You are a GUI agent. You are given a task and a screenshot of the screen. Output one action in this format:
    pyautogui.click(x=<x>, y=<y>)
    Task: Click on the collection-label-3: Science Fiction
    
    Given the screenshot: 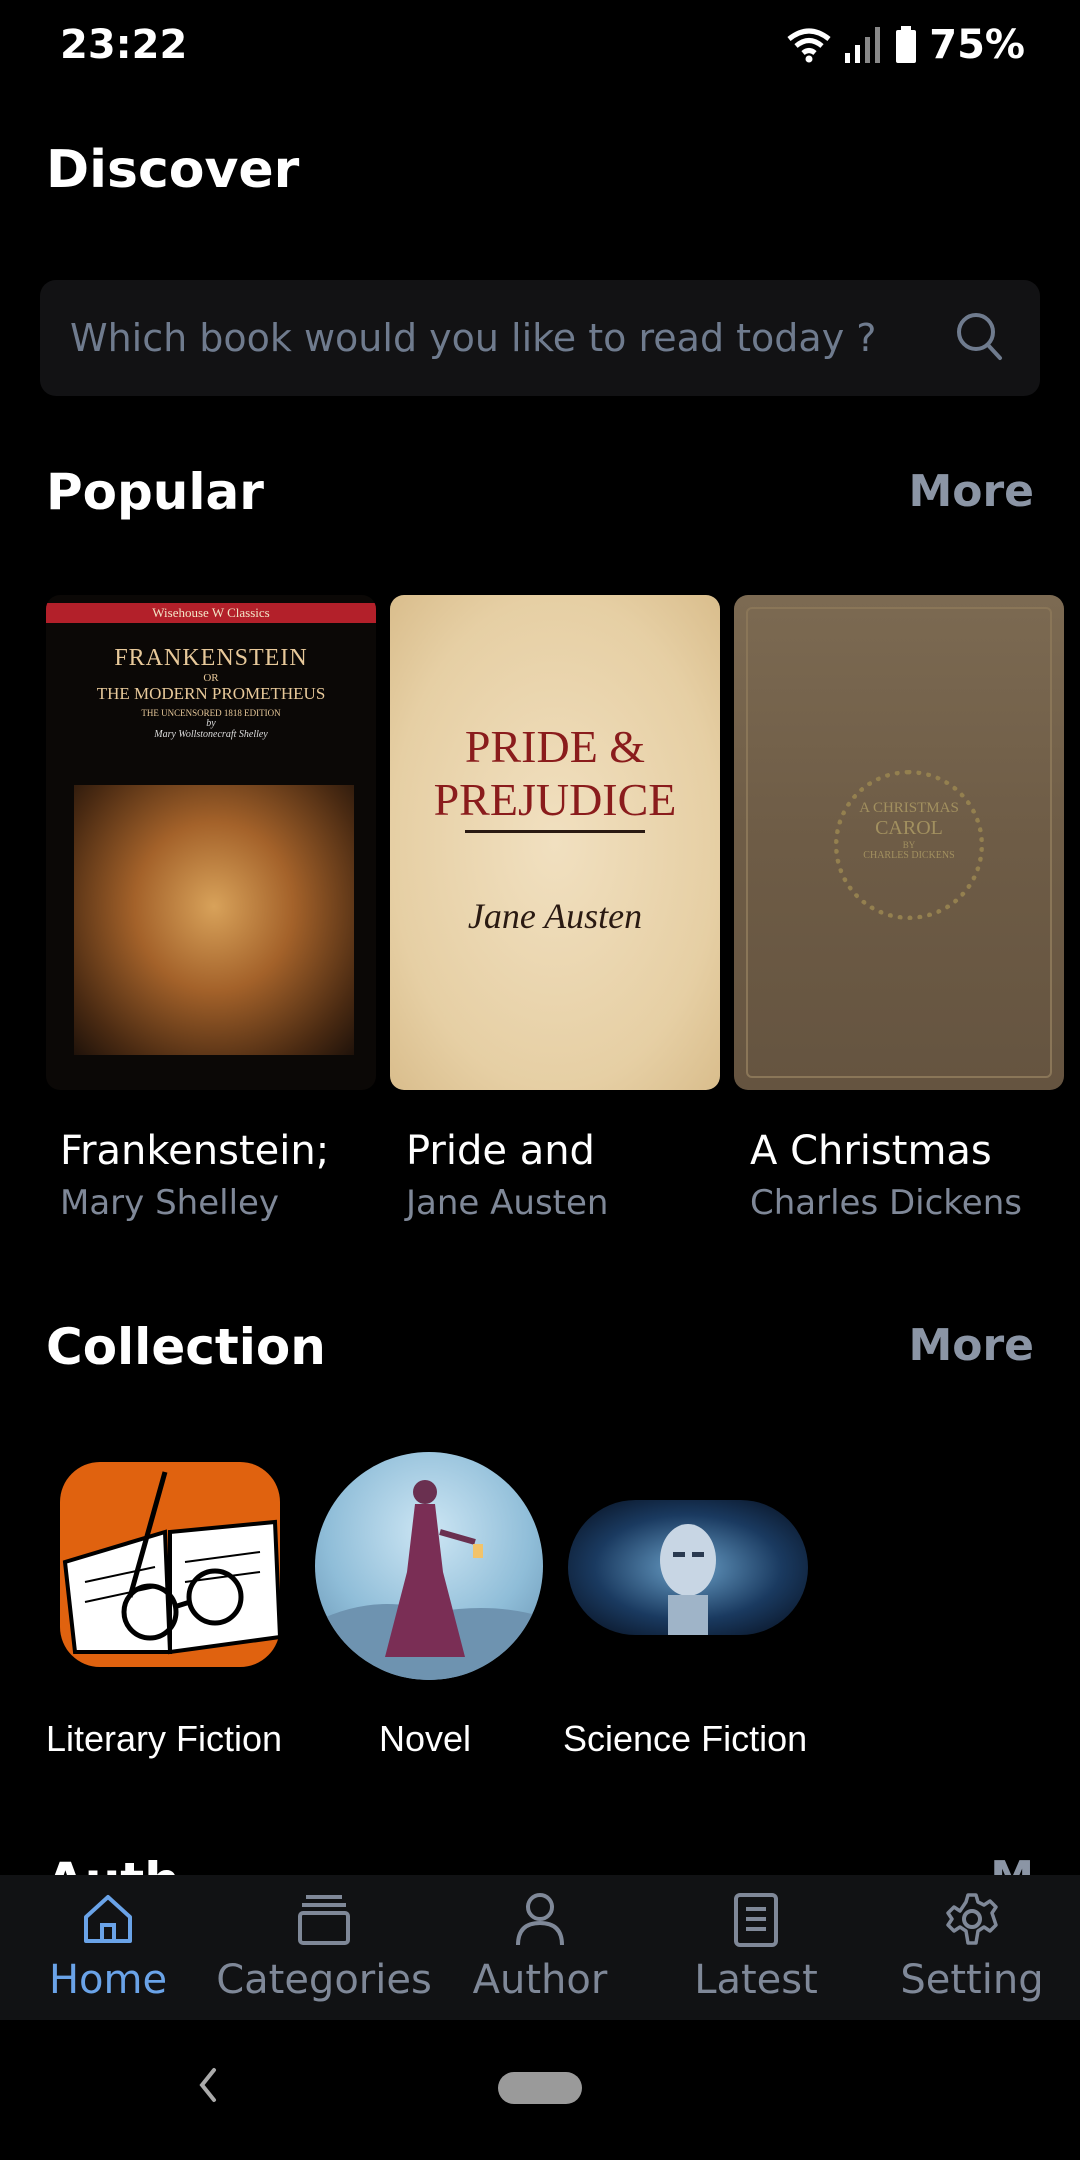 What is the action you would take?
    pyautogui.click(x=685, y=1739)
    